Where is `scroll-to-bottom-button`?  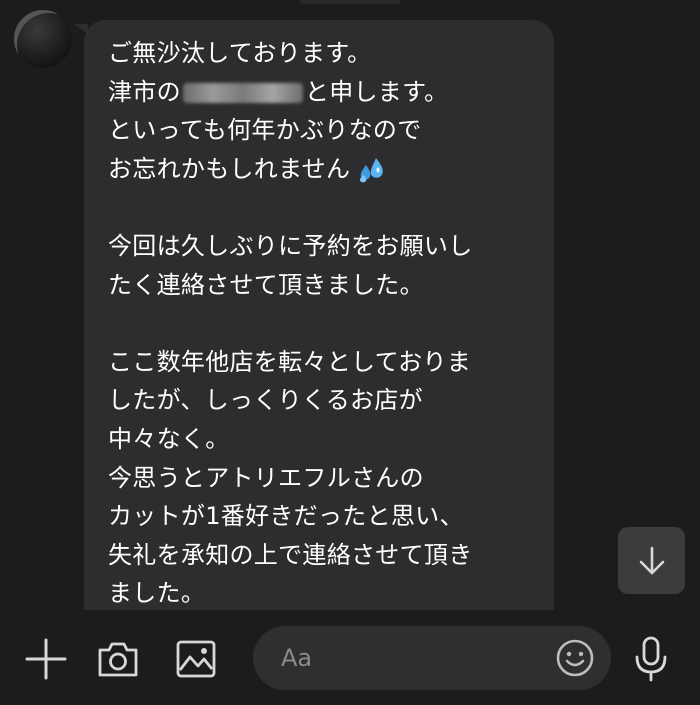 scroll-to-bottom-button is located at coordinates (651, 560).